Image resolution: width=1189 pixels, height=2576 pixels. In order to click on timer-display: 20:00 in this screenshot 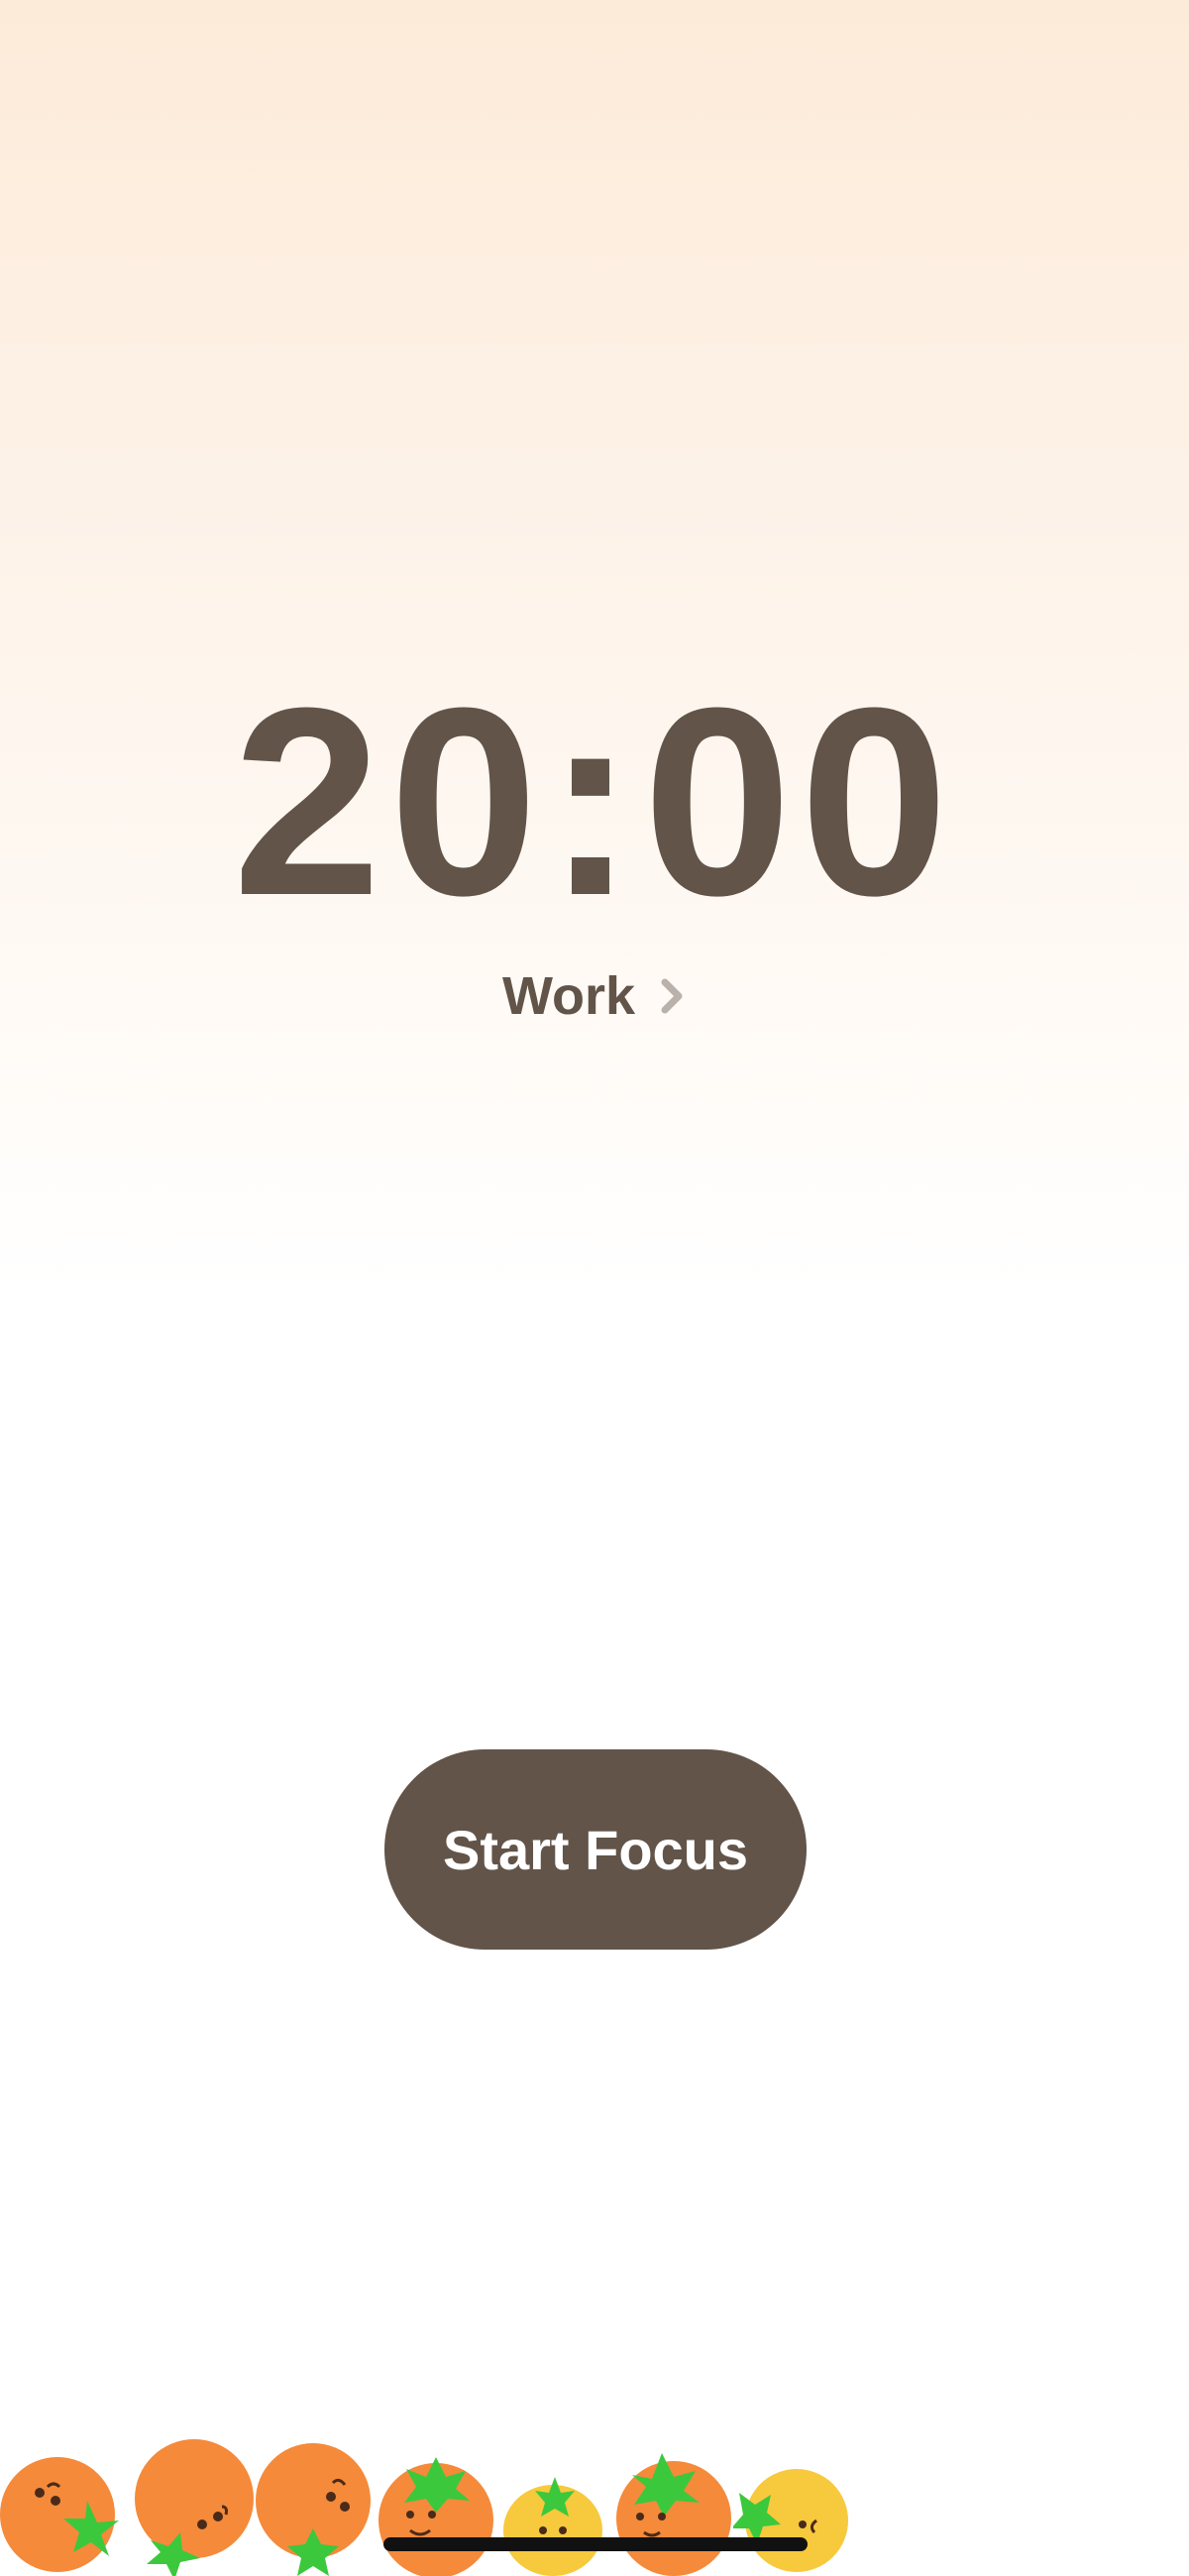, I will do `click(594, 802)`.